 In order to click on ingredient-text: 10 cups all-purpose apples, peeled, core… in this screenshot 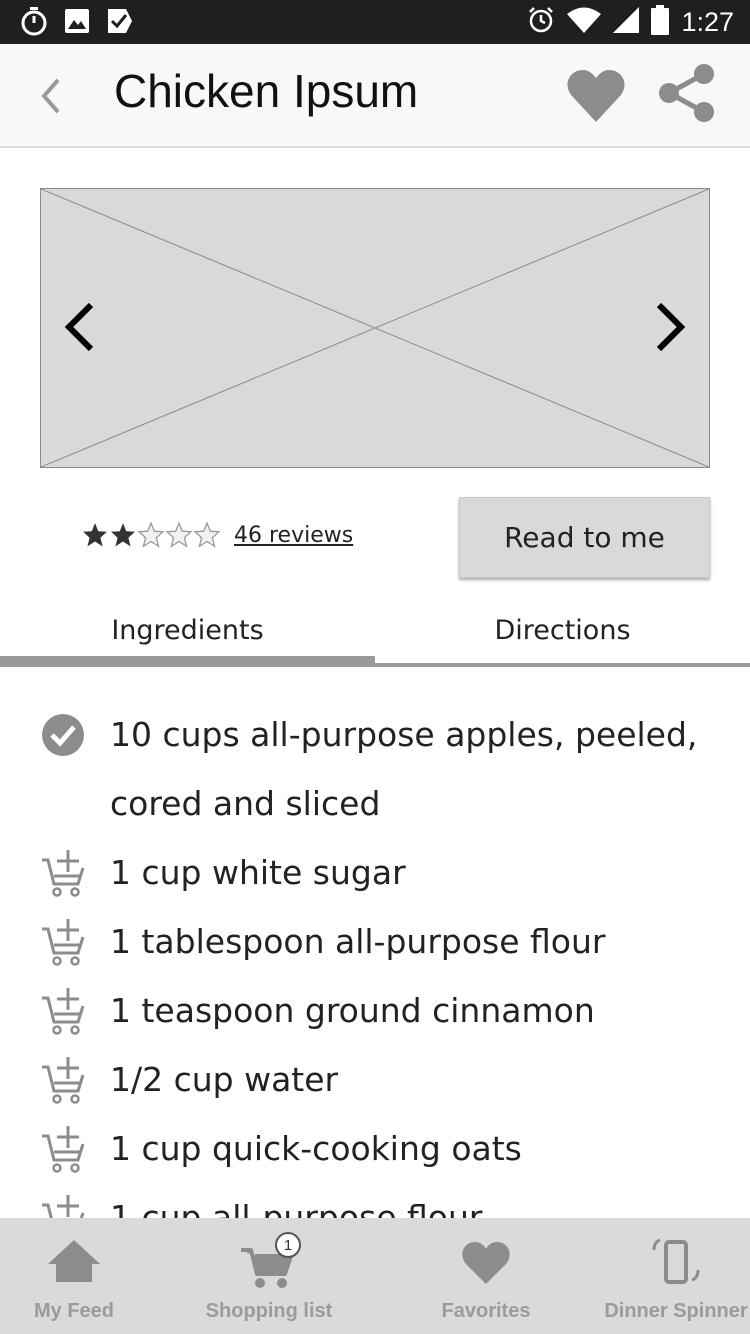, I will do `click(404, 769)`.